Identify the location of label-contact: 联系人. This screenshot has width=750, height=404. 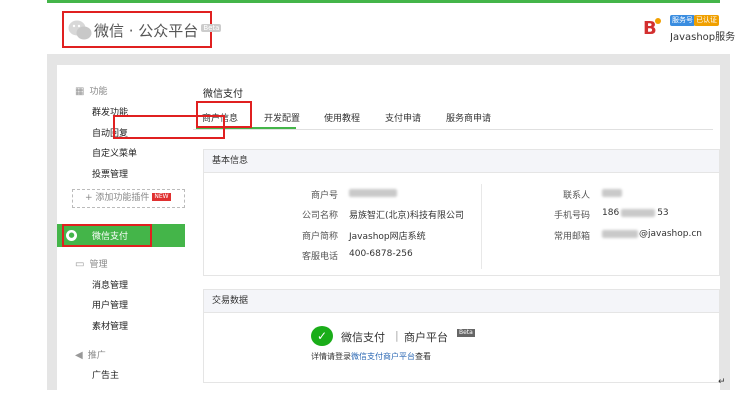
(576, 196).